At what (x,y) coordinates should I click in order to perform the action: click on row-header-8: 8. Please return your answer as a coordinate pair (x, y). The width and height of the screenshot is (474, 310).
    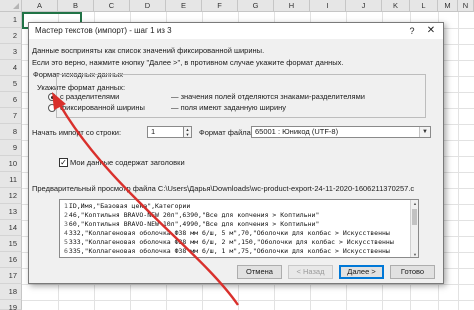
    Looking at the image, I should click on (11, 132).